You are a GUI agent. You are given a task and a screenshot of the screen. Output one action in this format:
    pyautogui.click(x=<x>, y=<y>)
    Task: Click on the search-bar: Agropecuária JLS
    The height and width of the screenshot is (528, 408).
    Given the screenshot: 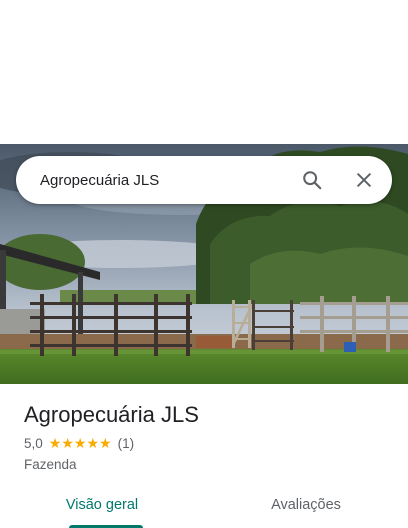 What is the action you would take?
    pyautogui.click(x=204, y=180)
    